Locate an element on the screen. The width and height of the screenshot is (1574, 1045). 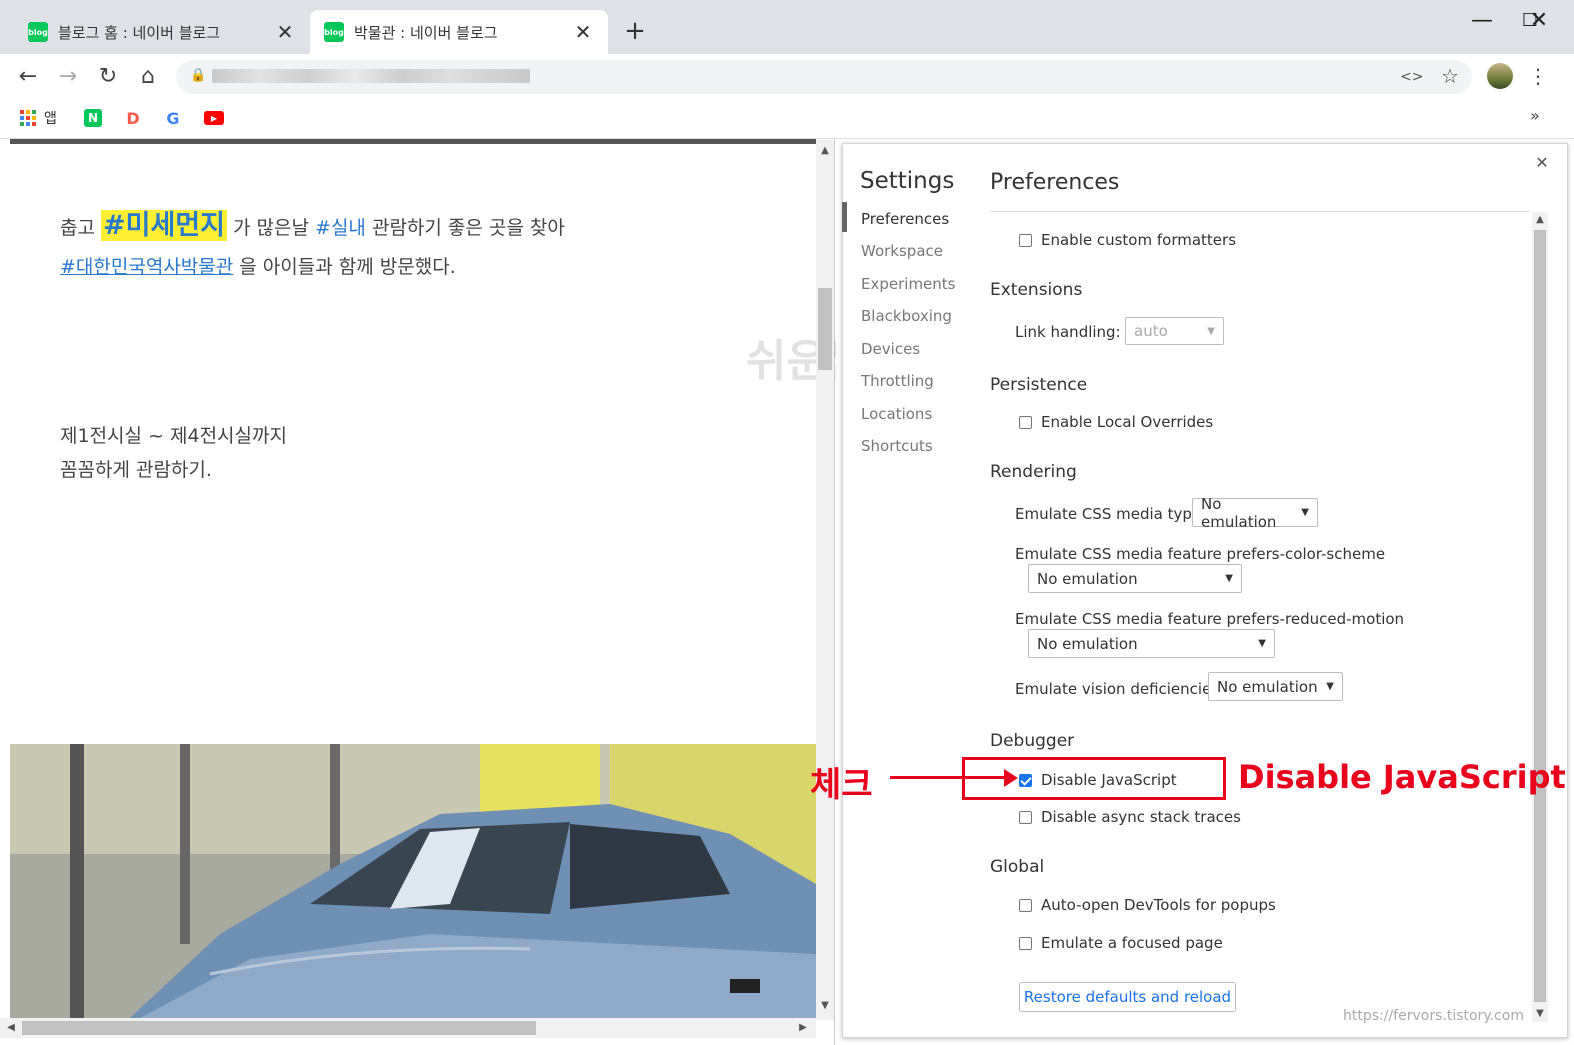
color-scheme-select: No emulation ▼ is located at coordinates (1135, 578).